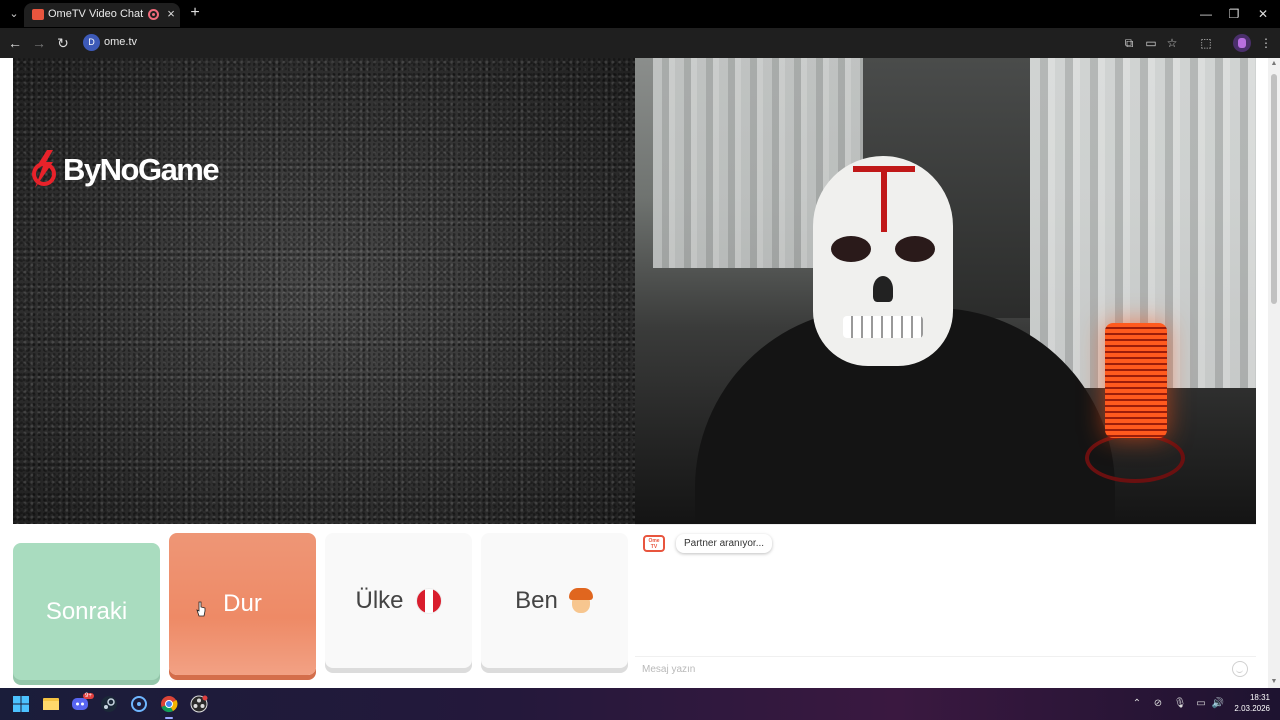 The width and height of the screenshot is (1280, 720). What do you see at coordinates (1240, 669) in the screenshot?
I see `emoji-icon` at bounding box center [1240, 669].